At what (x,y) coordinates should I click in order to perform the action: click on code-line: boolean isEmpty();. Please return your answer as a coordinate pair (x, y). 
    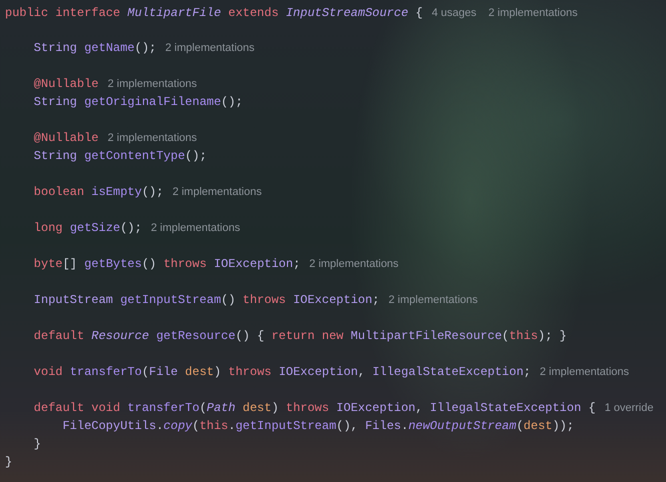
    Looking at the image, I should click on (99, 192).